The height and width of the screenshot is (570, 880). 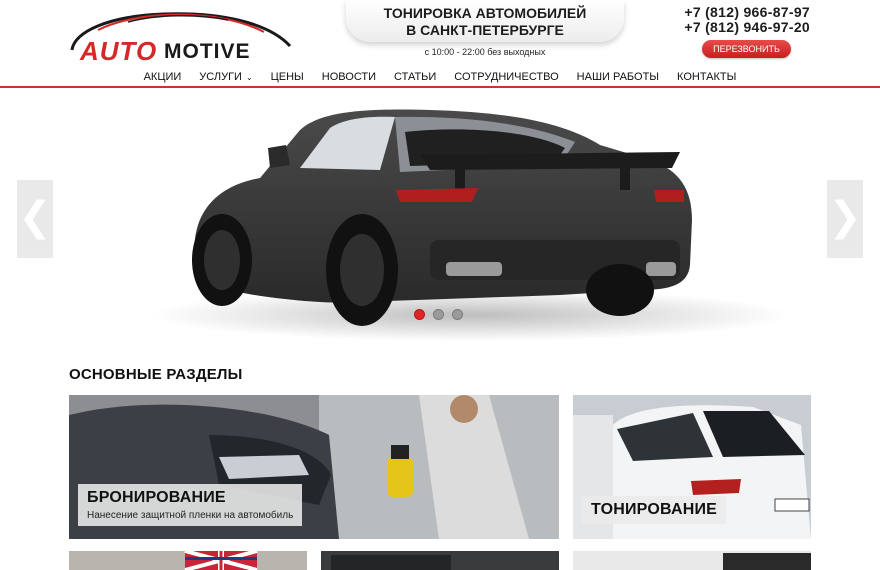 I want to click on section-card-4-photo, so click(x=440, y=560).